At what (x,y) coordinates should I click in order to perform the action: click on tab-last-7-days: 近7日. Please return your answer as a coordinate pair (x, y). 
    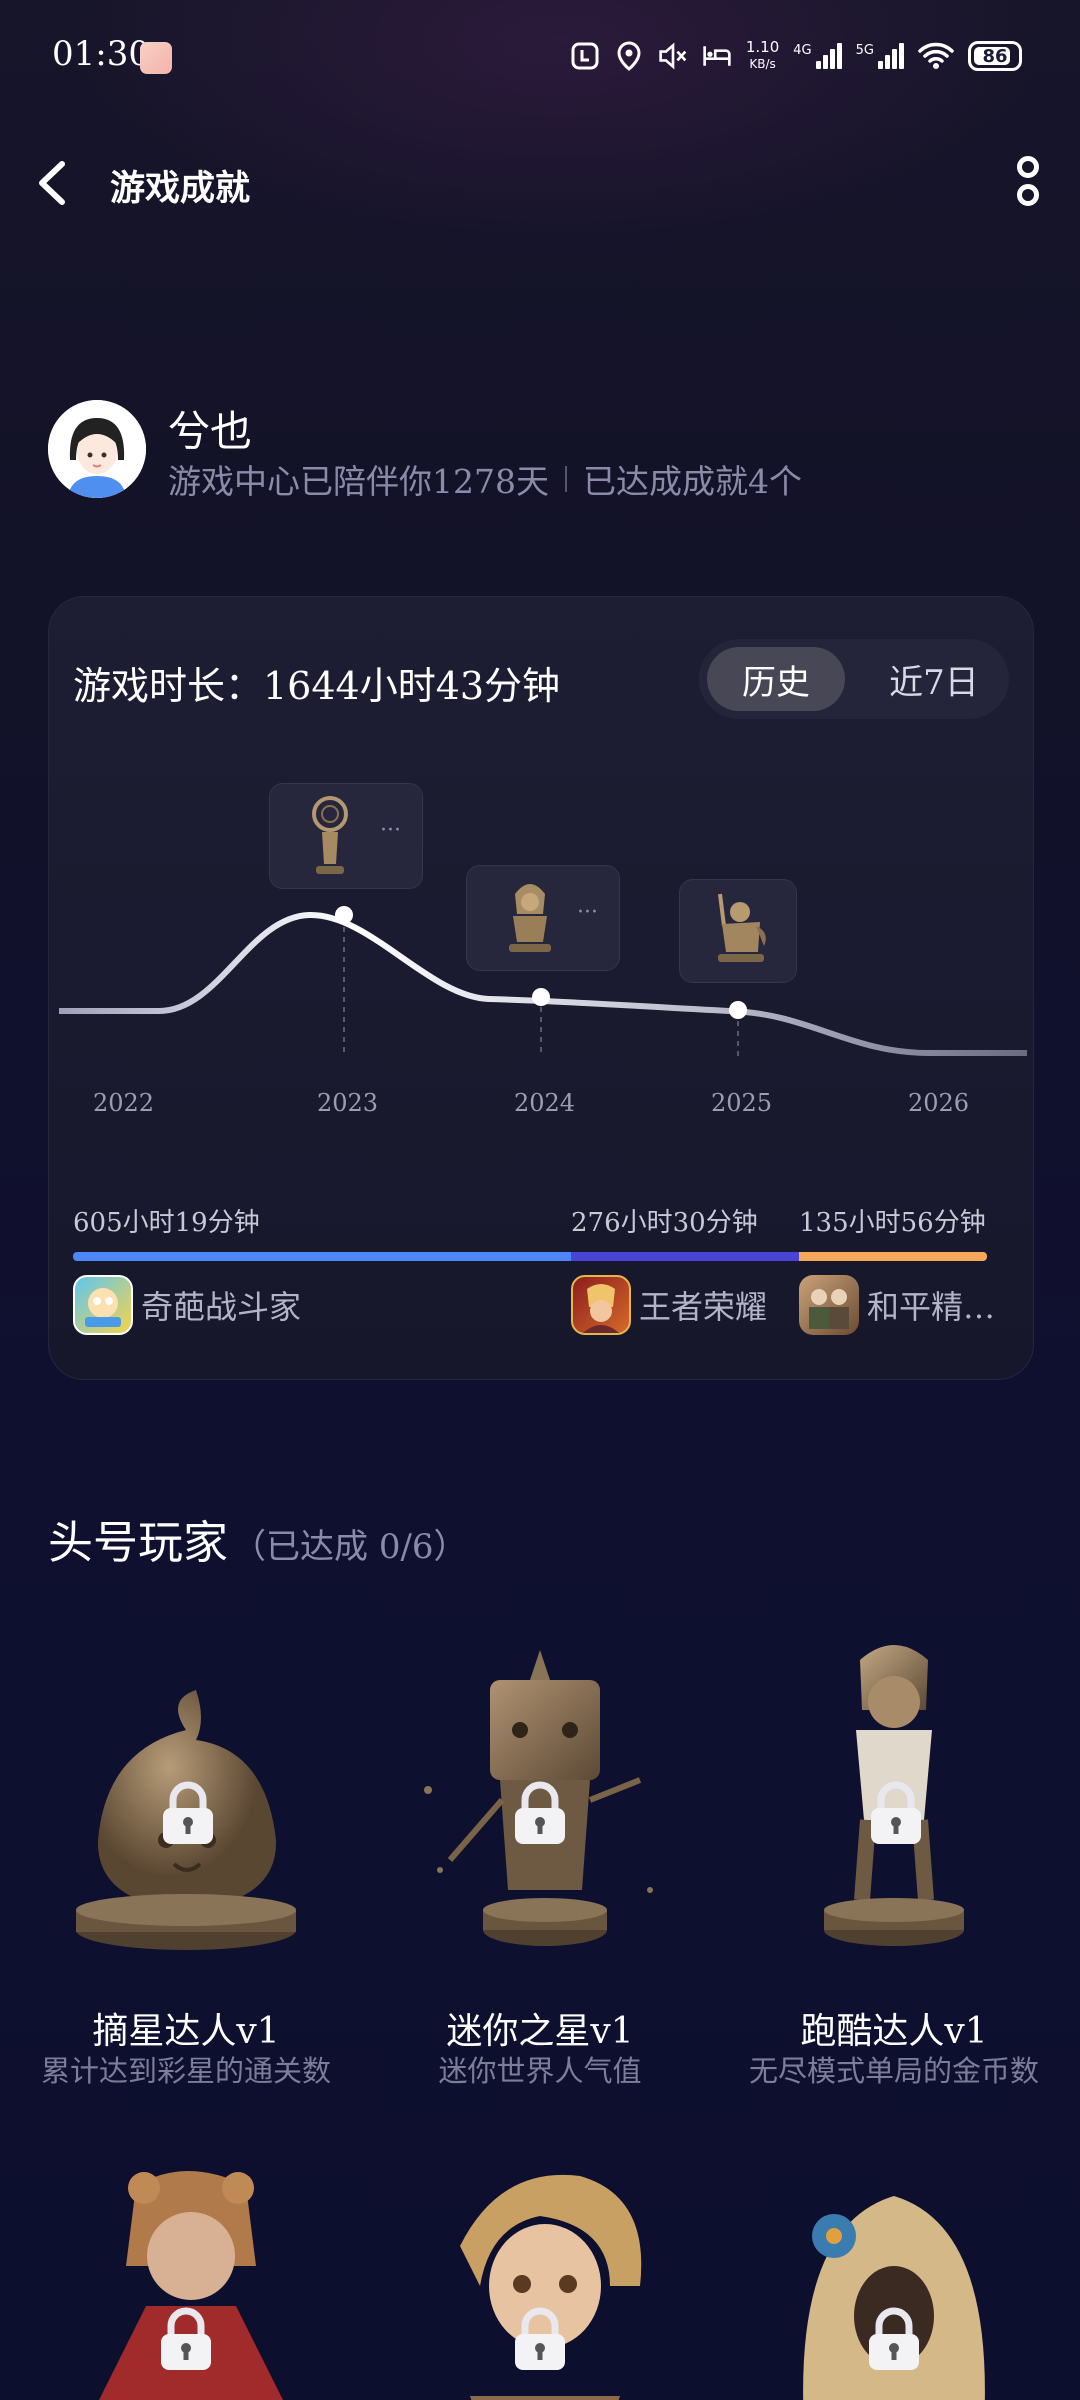
    Looking at the image, I should click on (934, 679).